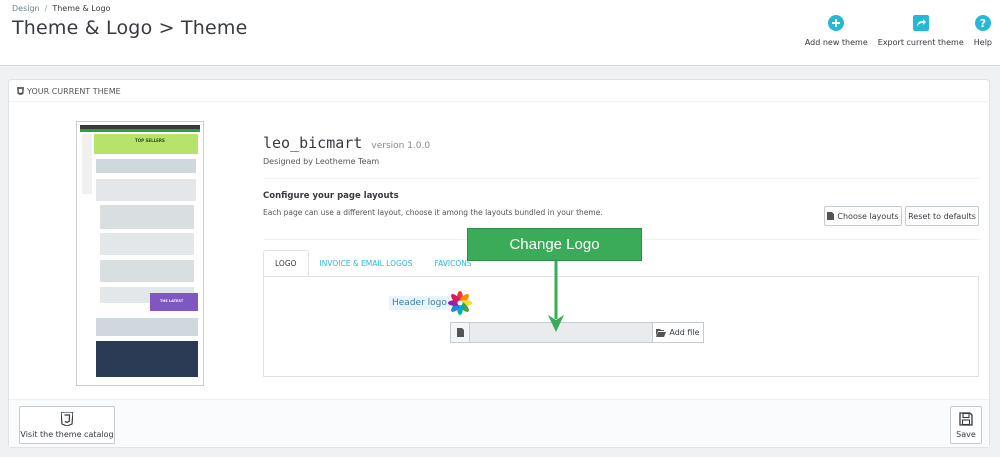  I want to click on save-button: Save, so click(966, 425).